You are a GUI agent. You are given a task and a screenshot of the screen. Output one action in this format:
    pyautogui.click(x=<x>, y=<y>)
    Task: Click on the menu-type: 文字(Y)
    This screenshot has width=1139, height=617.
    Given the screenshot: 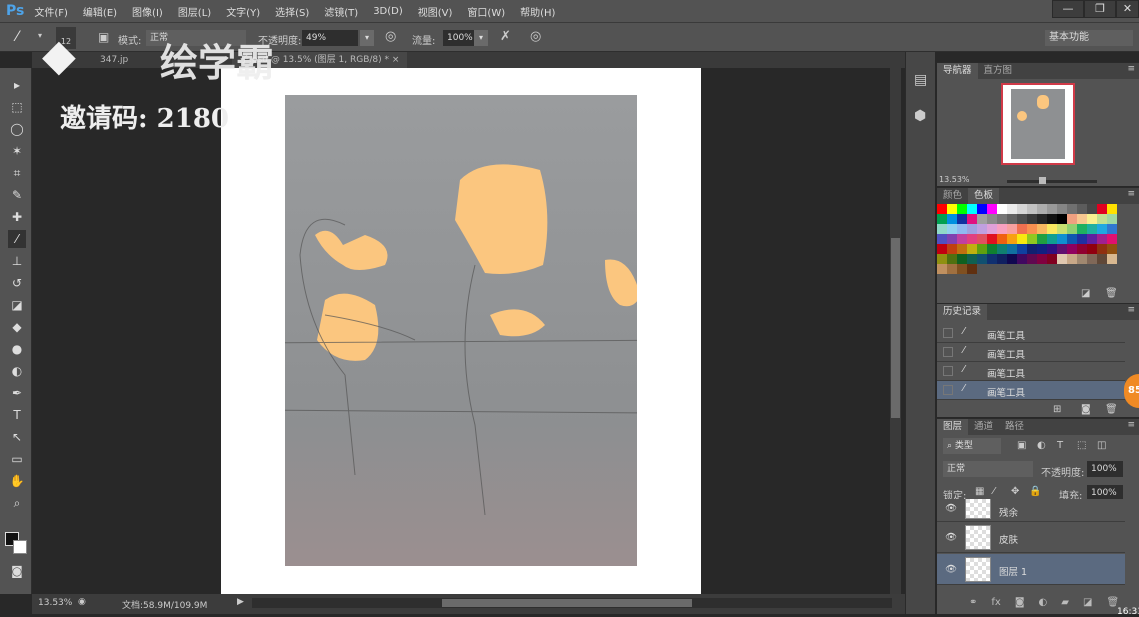 What is the action you would take?
    pyautogui.click(x=243, y=11)
    